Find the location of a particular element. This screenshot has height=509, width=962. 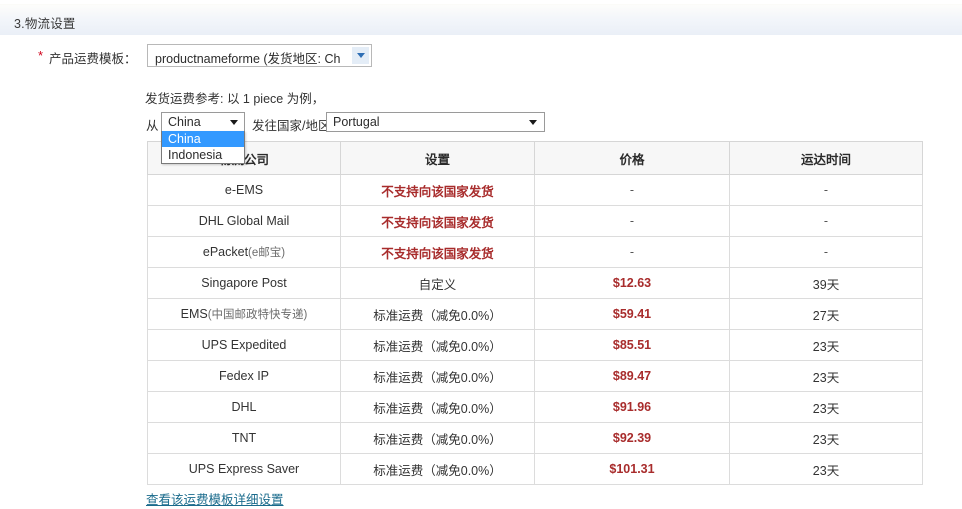

carrier-name: UPS Express Saver is located at coordinates (244, 469).